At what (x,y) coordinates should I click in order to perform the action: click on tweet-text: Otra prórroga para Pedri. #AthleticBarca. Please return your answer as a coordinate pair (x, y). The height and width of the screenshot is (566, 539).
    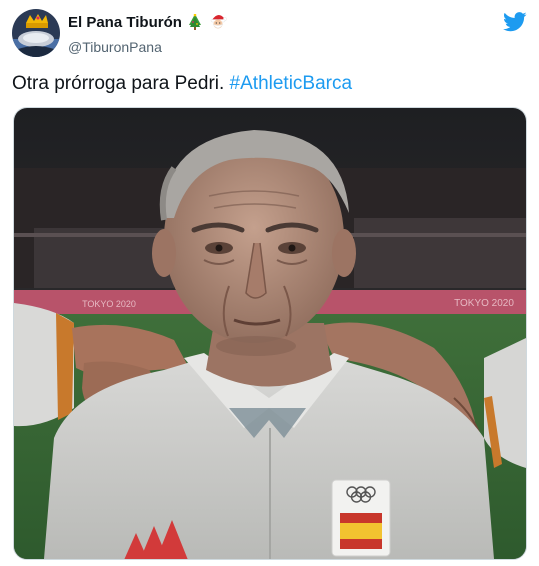
    Looking at the image, I should click on (182, 84).